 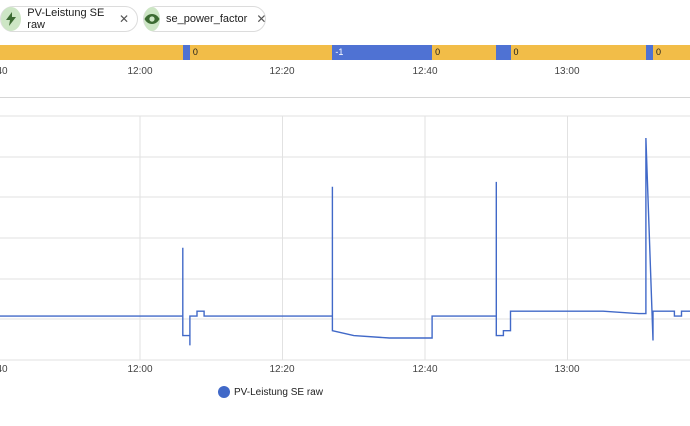 I want to click on tick-label: 12:00, so click(x=140, y=369).